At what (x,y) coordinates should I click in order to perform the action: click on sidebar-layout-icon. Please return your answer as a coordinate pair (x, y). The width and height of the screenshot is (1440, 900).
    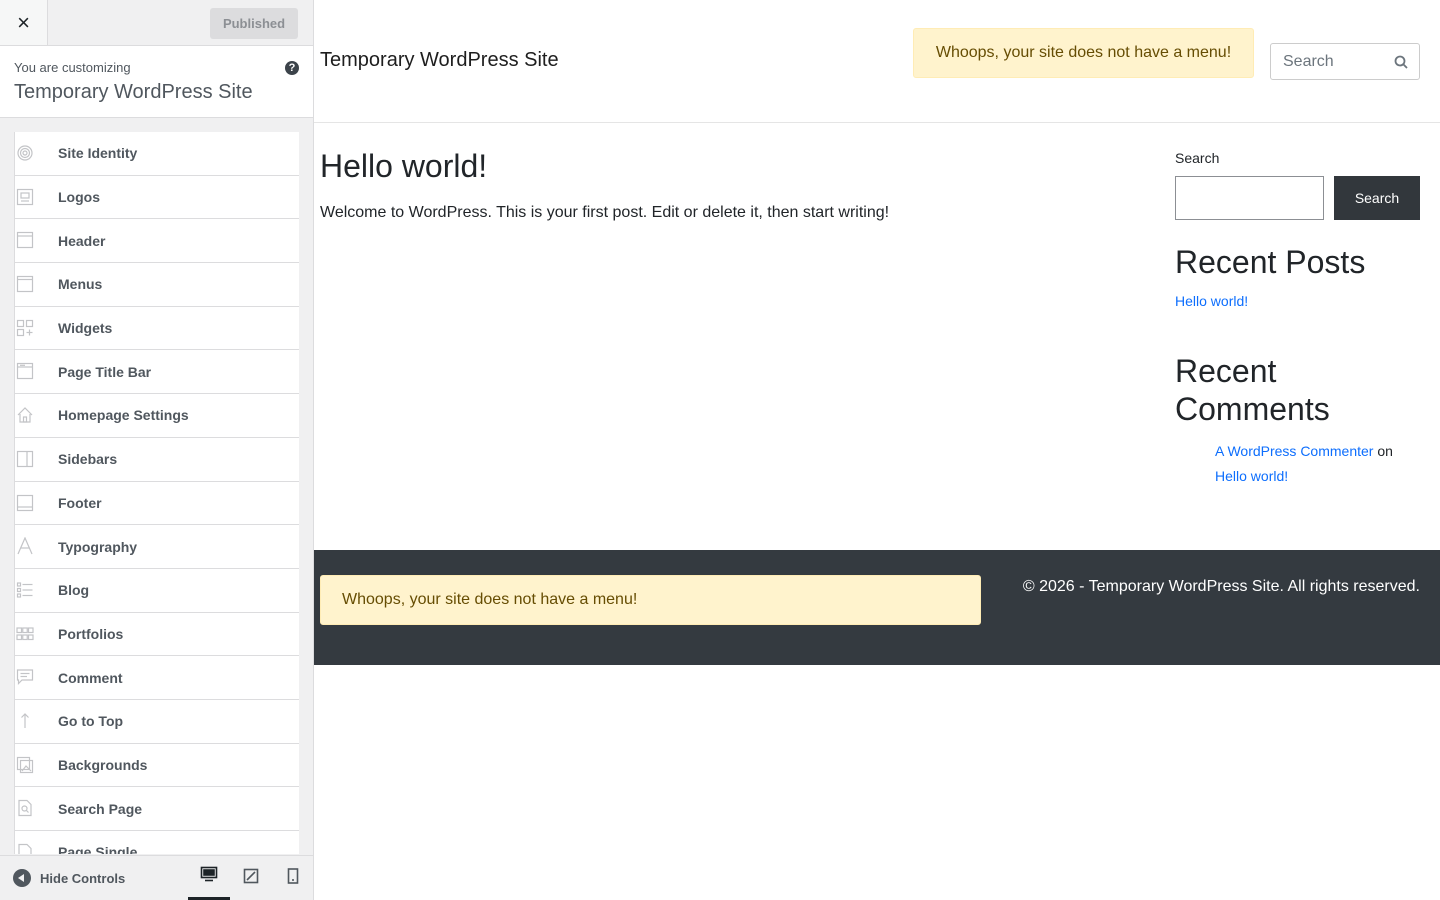
    Looking at the image, I should click on (25, 459).